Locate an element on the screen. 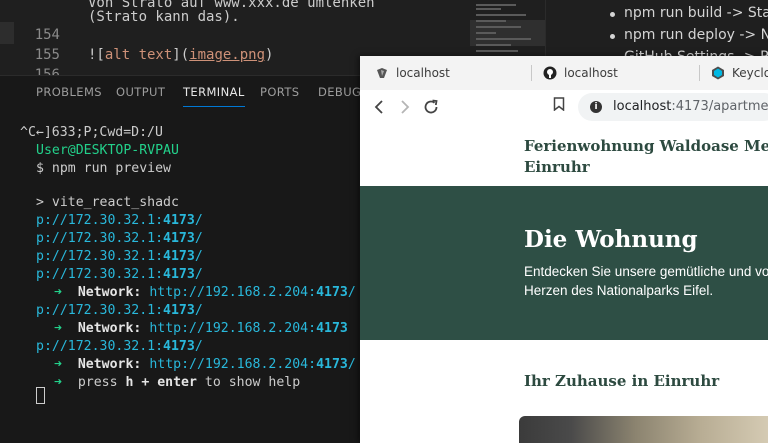 This screenshot has height=443, width=768. preview-bullet: npm run build -> Sta is located at coordinates (689, 13).